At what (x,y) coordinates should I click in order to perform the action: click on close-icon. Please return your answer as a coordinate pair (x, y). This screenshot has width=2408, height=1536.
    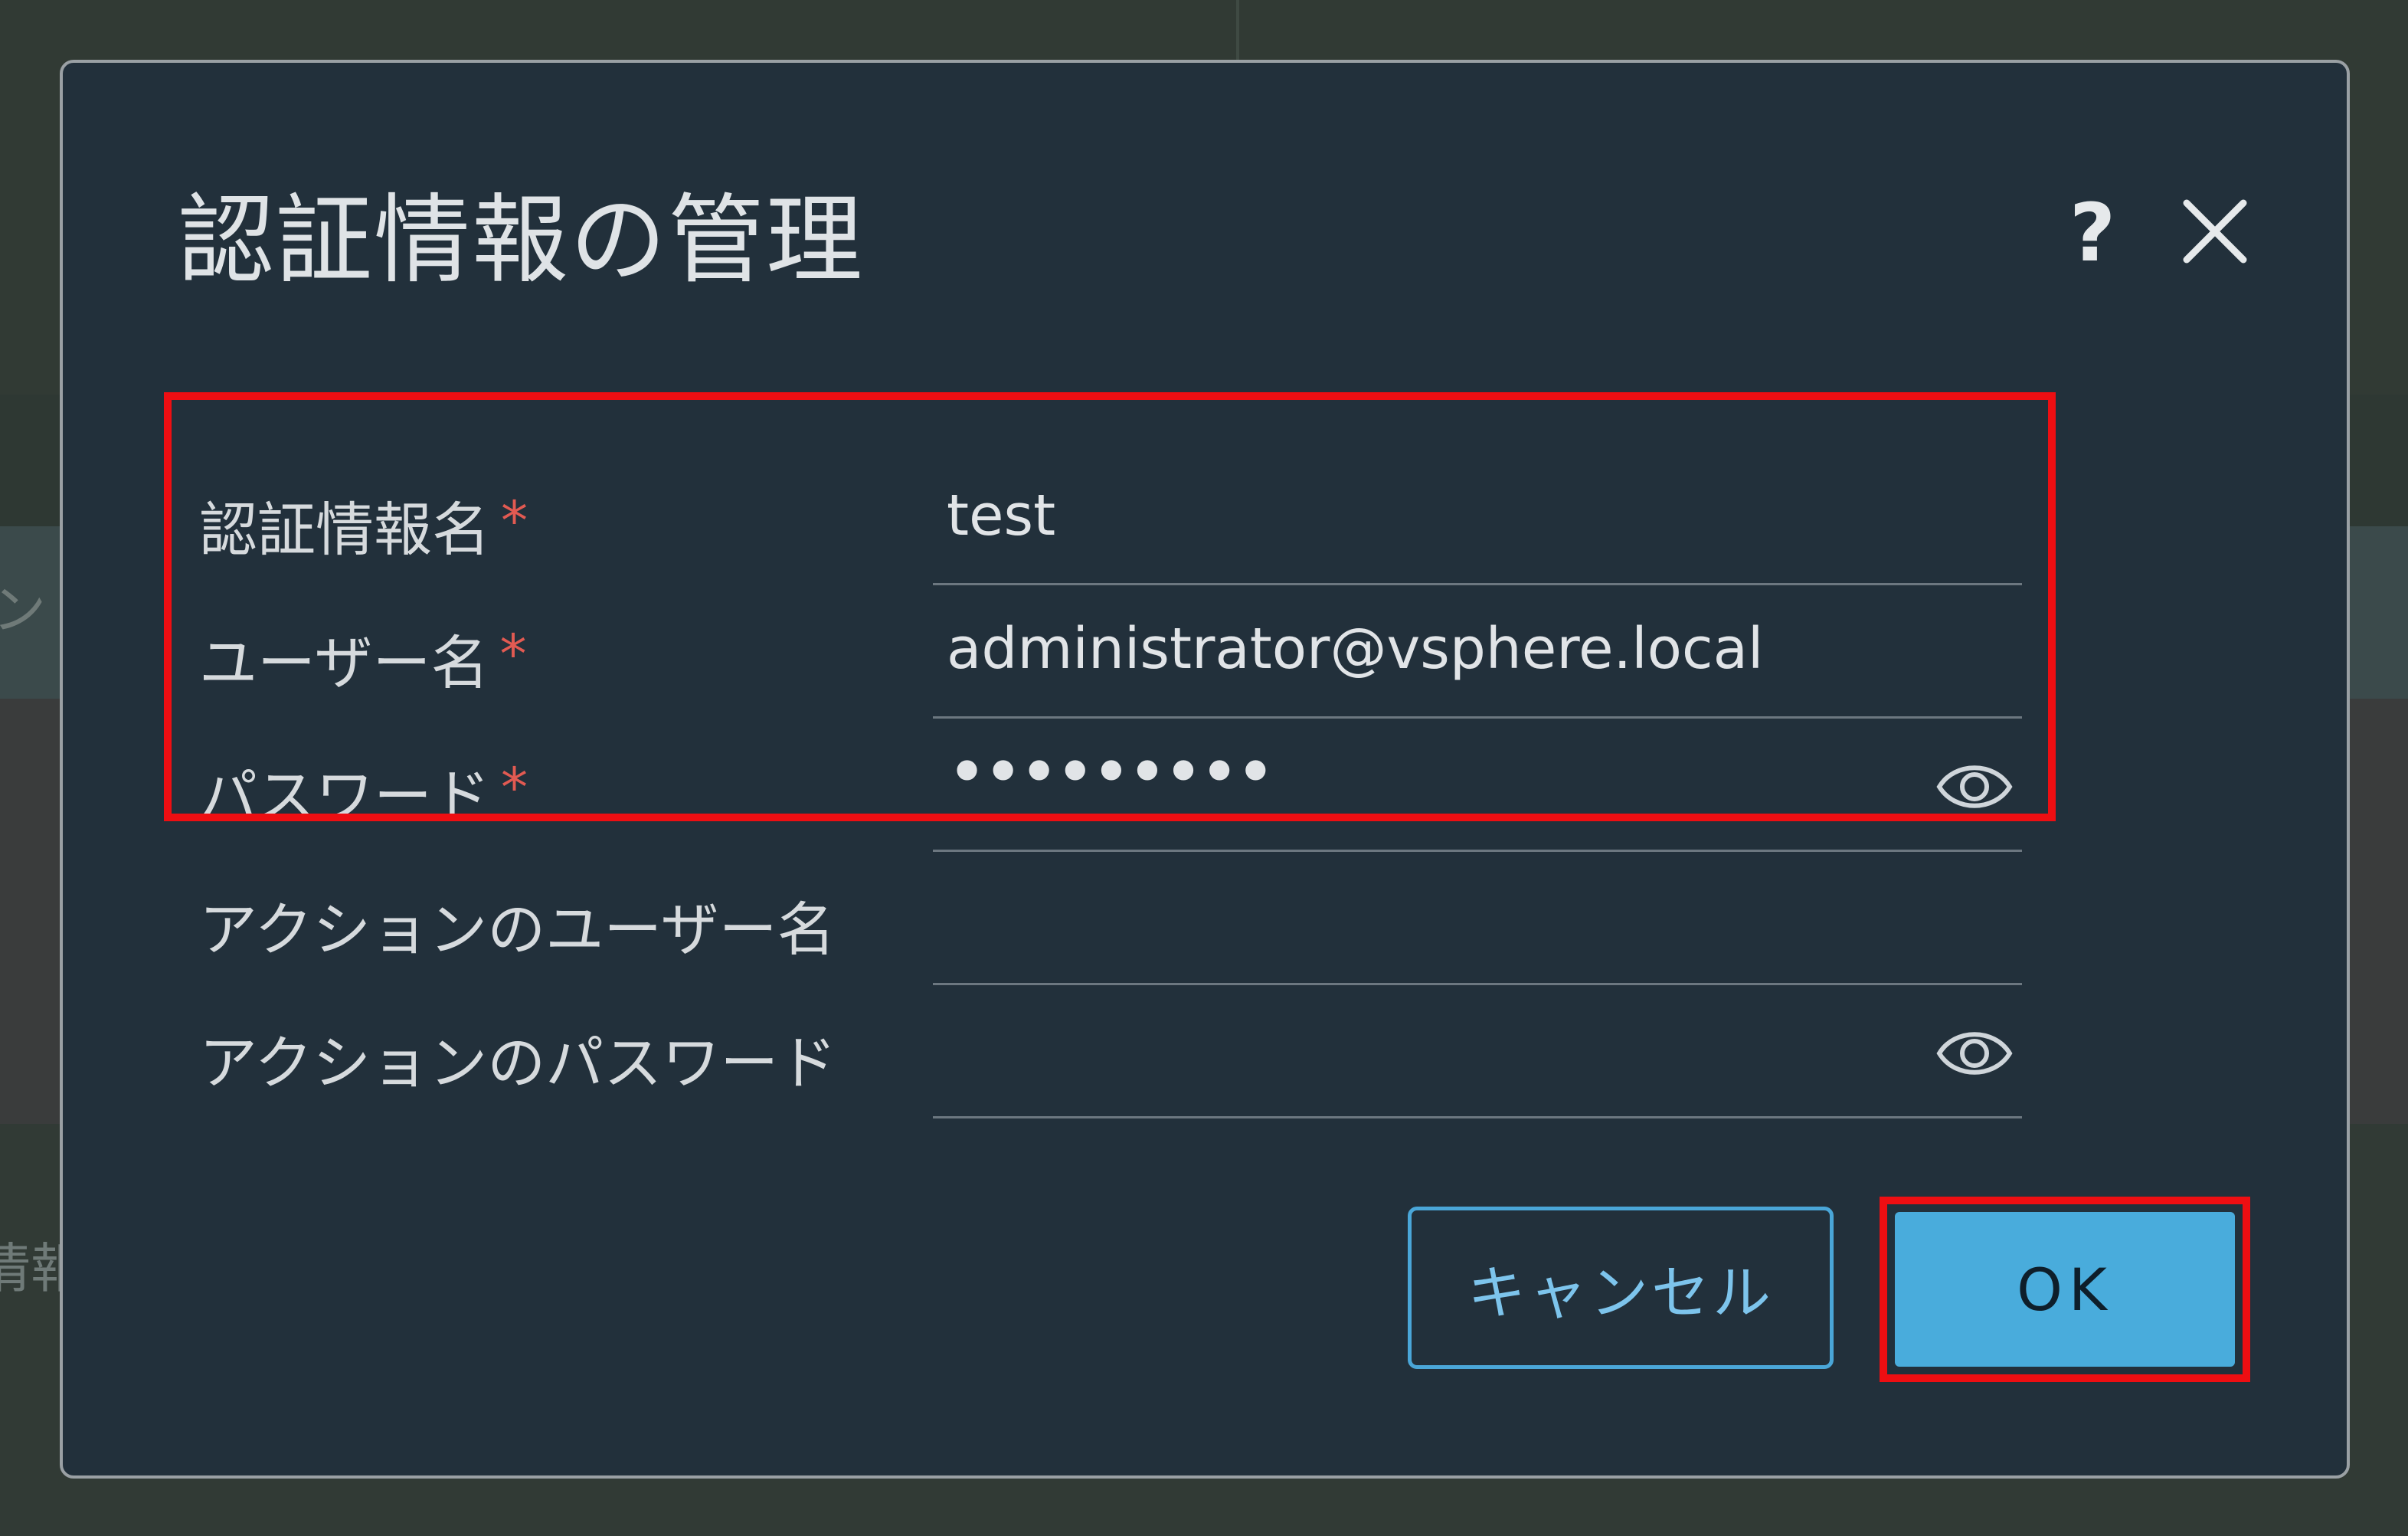
    Looking at the image, I should click on (2215, 231).